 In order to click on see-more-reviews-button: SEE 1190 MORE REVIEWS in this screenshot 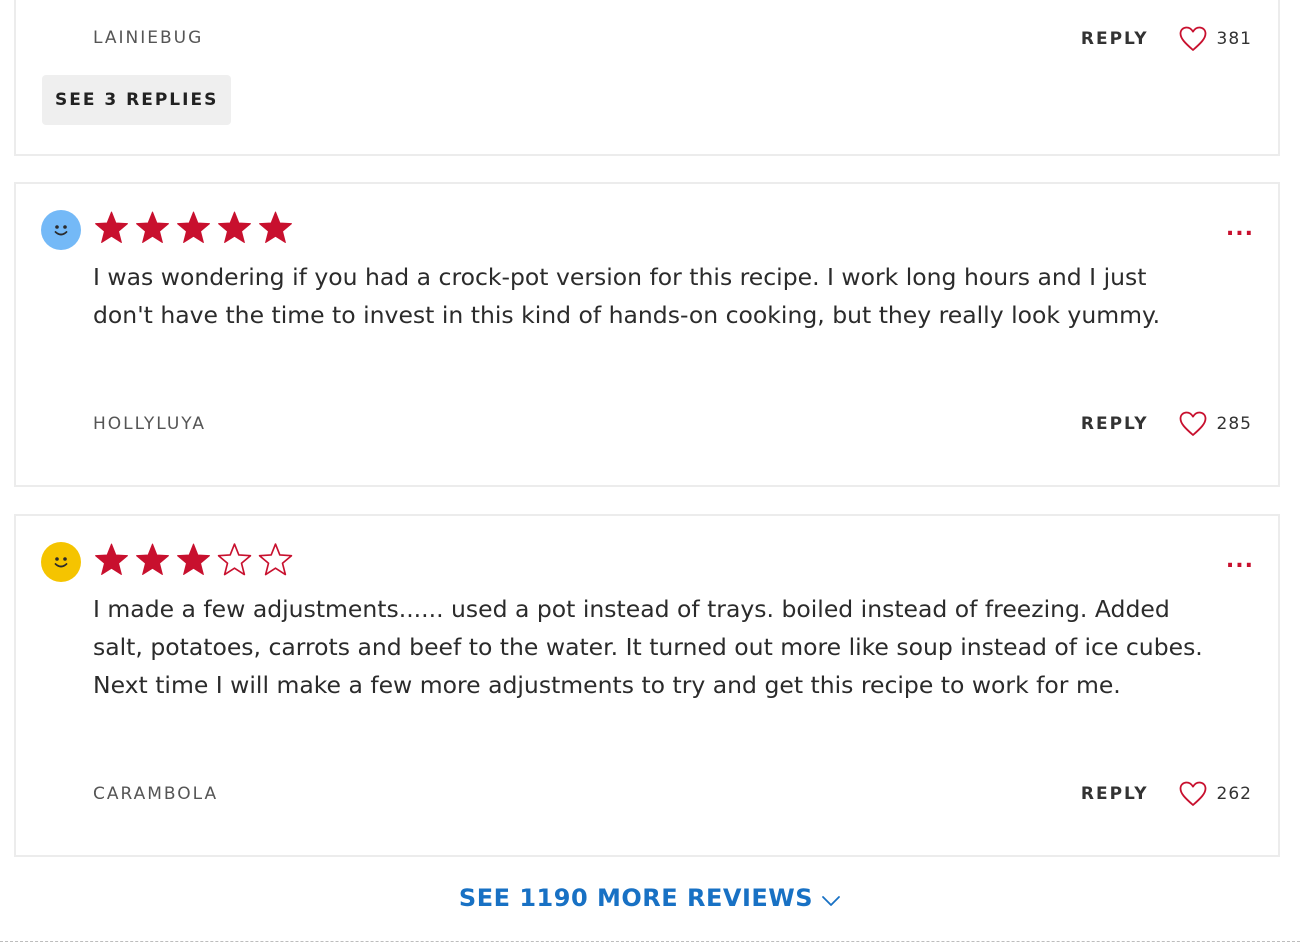, I will do `click(650, 898)`.